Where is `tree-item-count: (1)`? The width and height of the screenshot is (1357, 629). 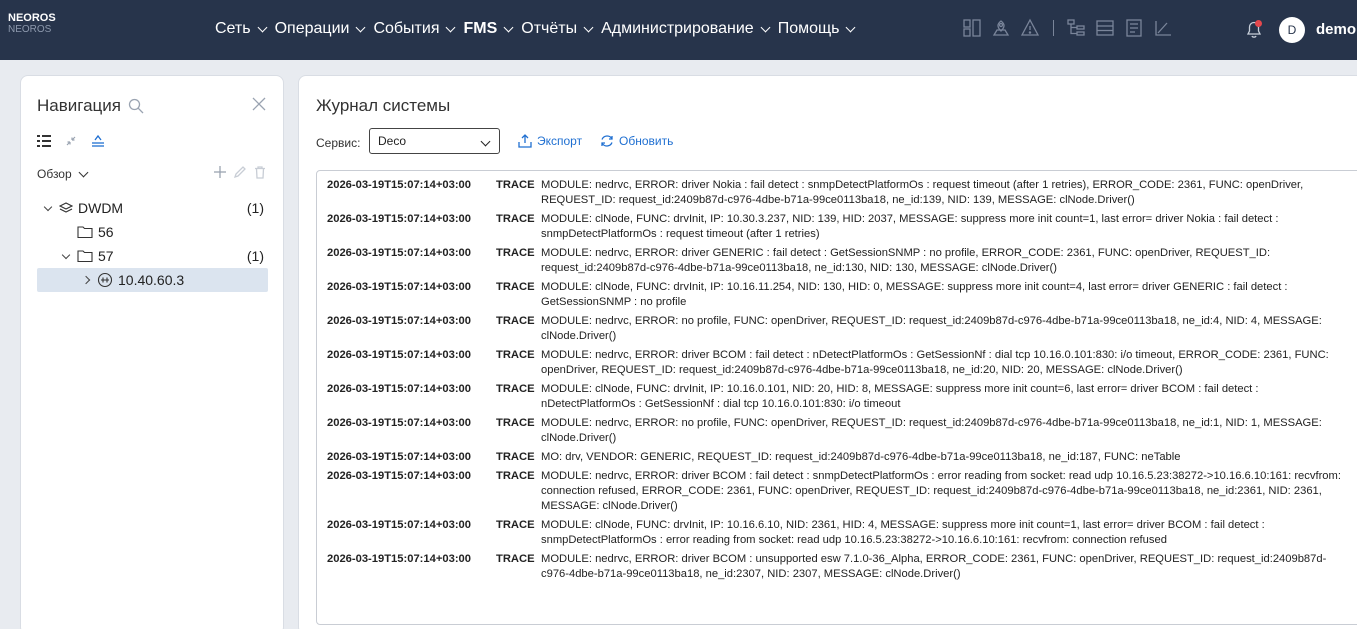
tree-item-count: (1) is located at coordinates (255, 208).